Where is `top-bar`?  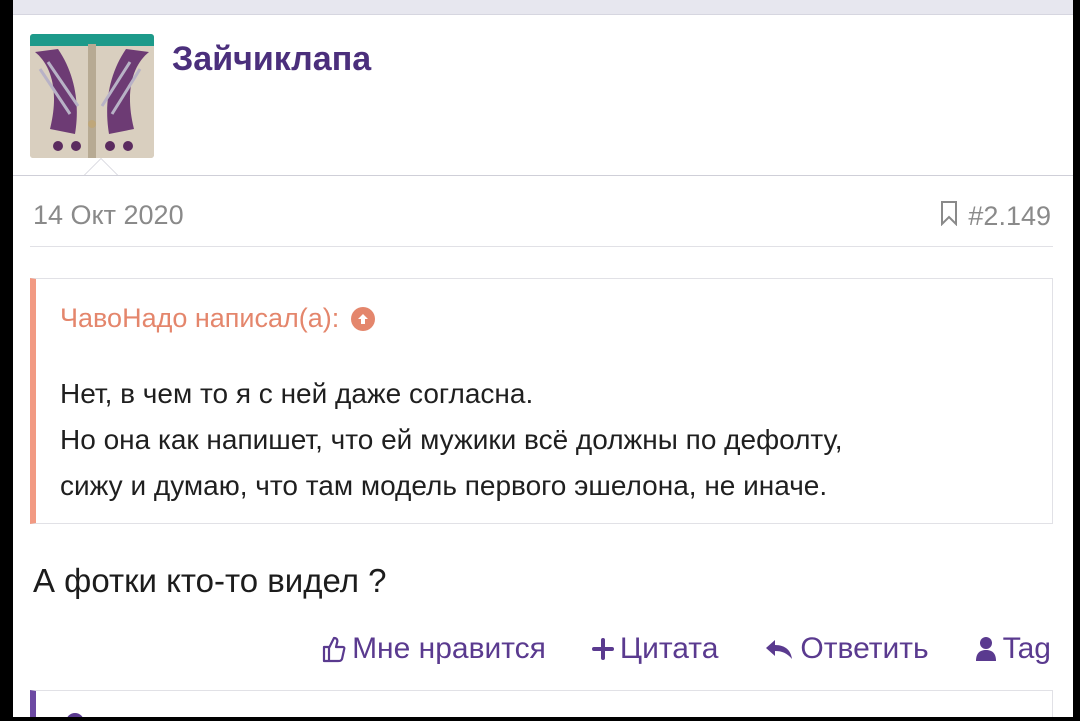
top-bar is located at coordinates (543, 7).